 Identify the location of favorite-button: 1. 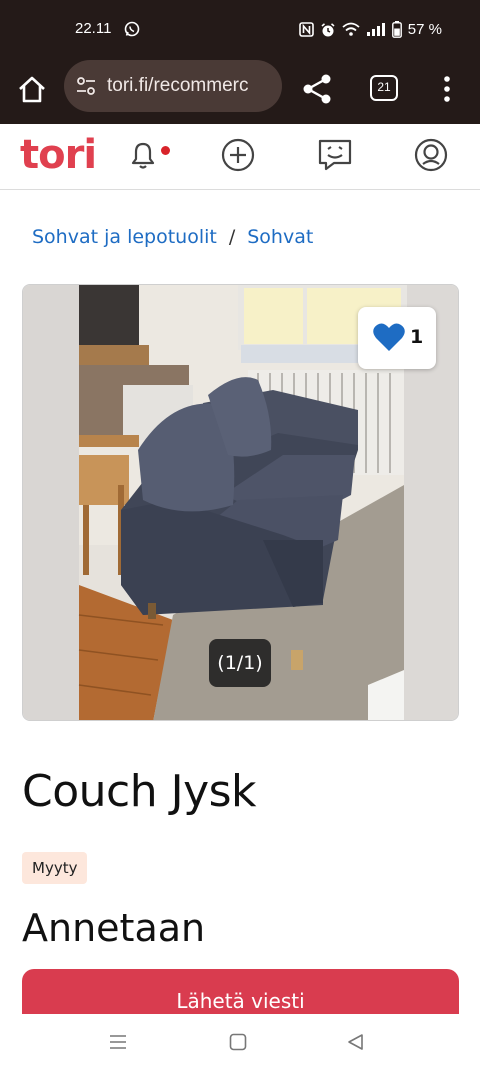
(397, 338).